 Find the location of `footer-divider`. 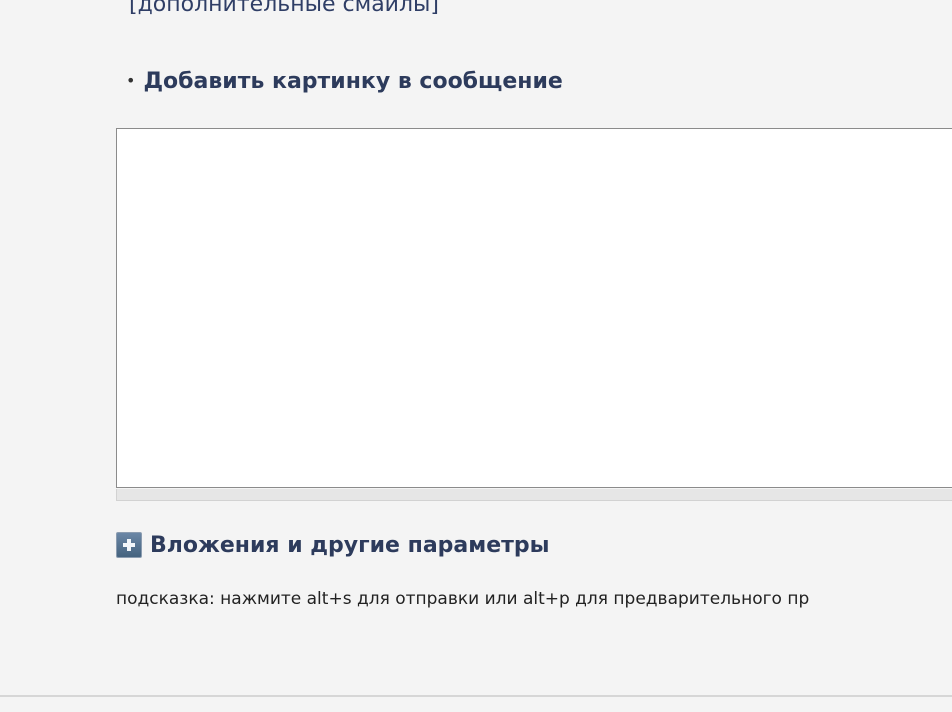

footer-divider is located at coordinates (476, 696).